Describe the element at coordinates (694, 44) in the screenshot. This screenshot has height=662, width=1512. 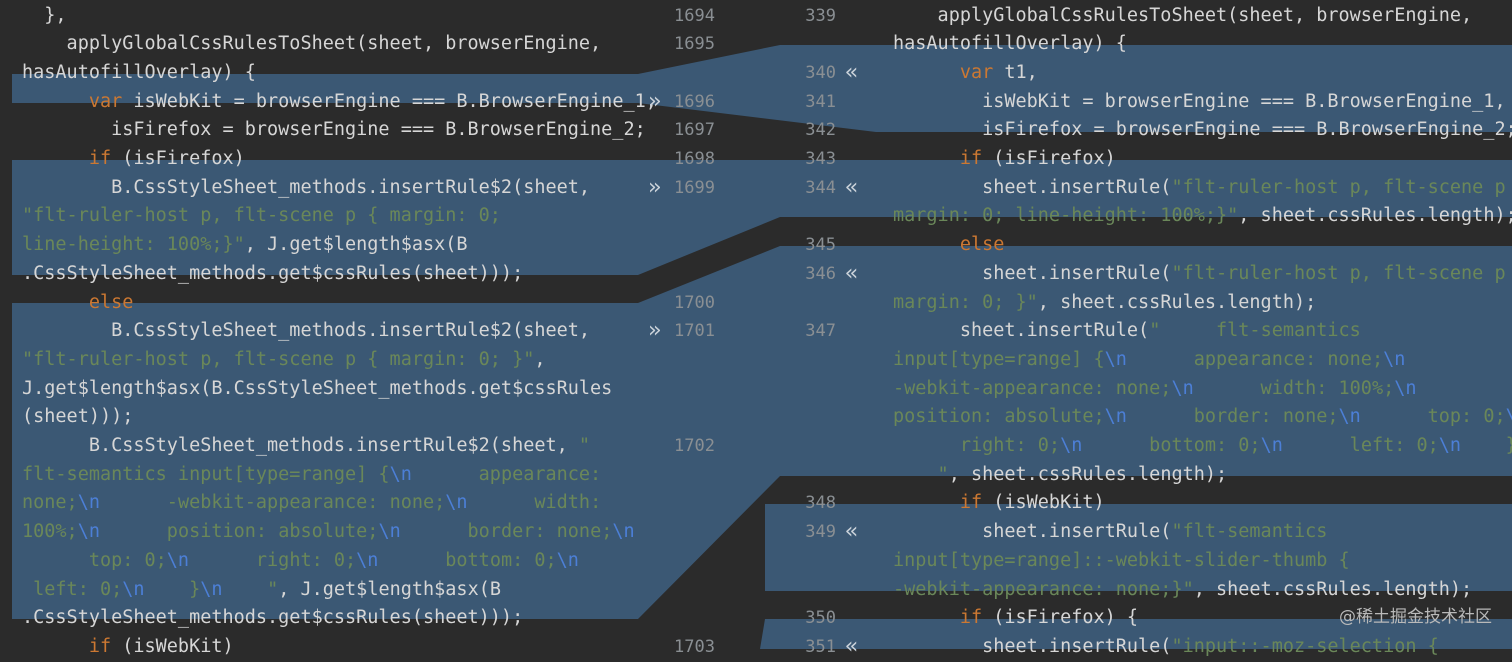
I see `line-number: 1695` at that location.